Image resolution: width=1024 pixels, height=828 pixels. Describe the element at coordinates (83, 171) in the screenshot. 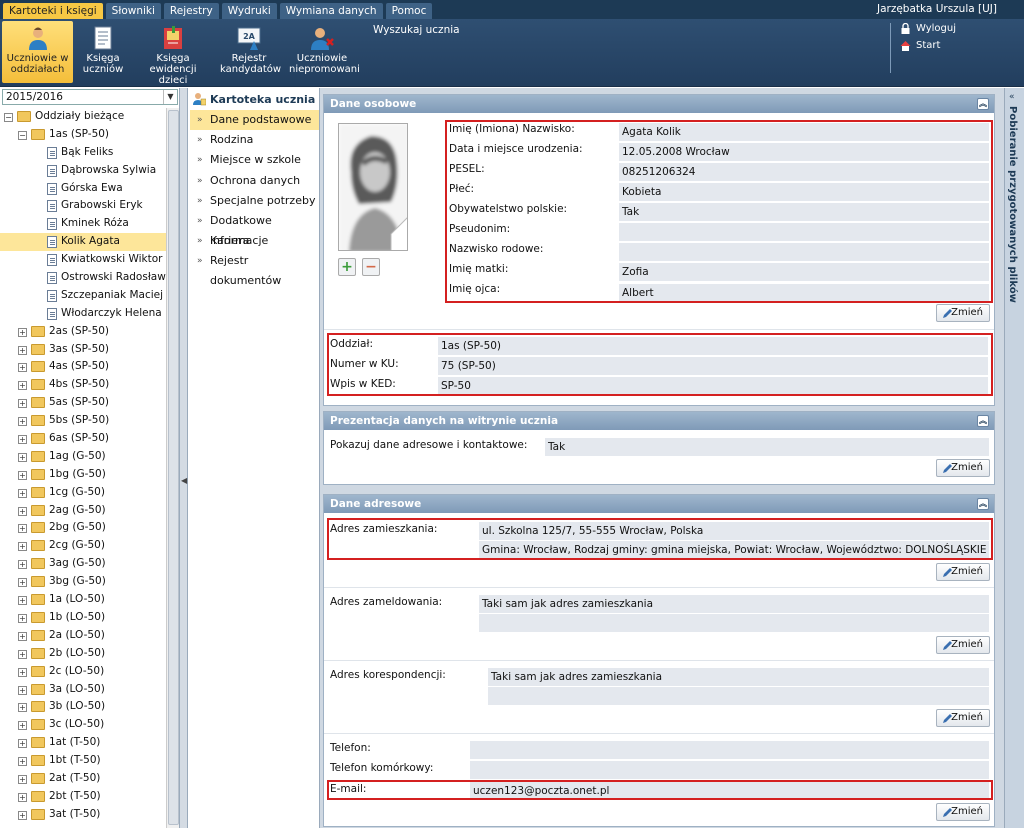

I see `tree-student: Dąbrowska Sylwia` at that location.